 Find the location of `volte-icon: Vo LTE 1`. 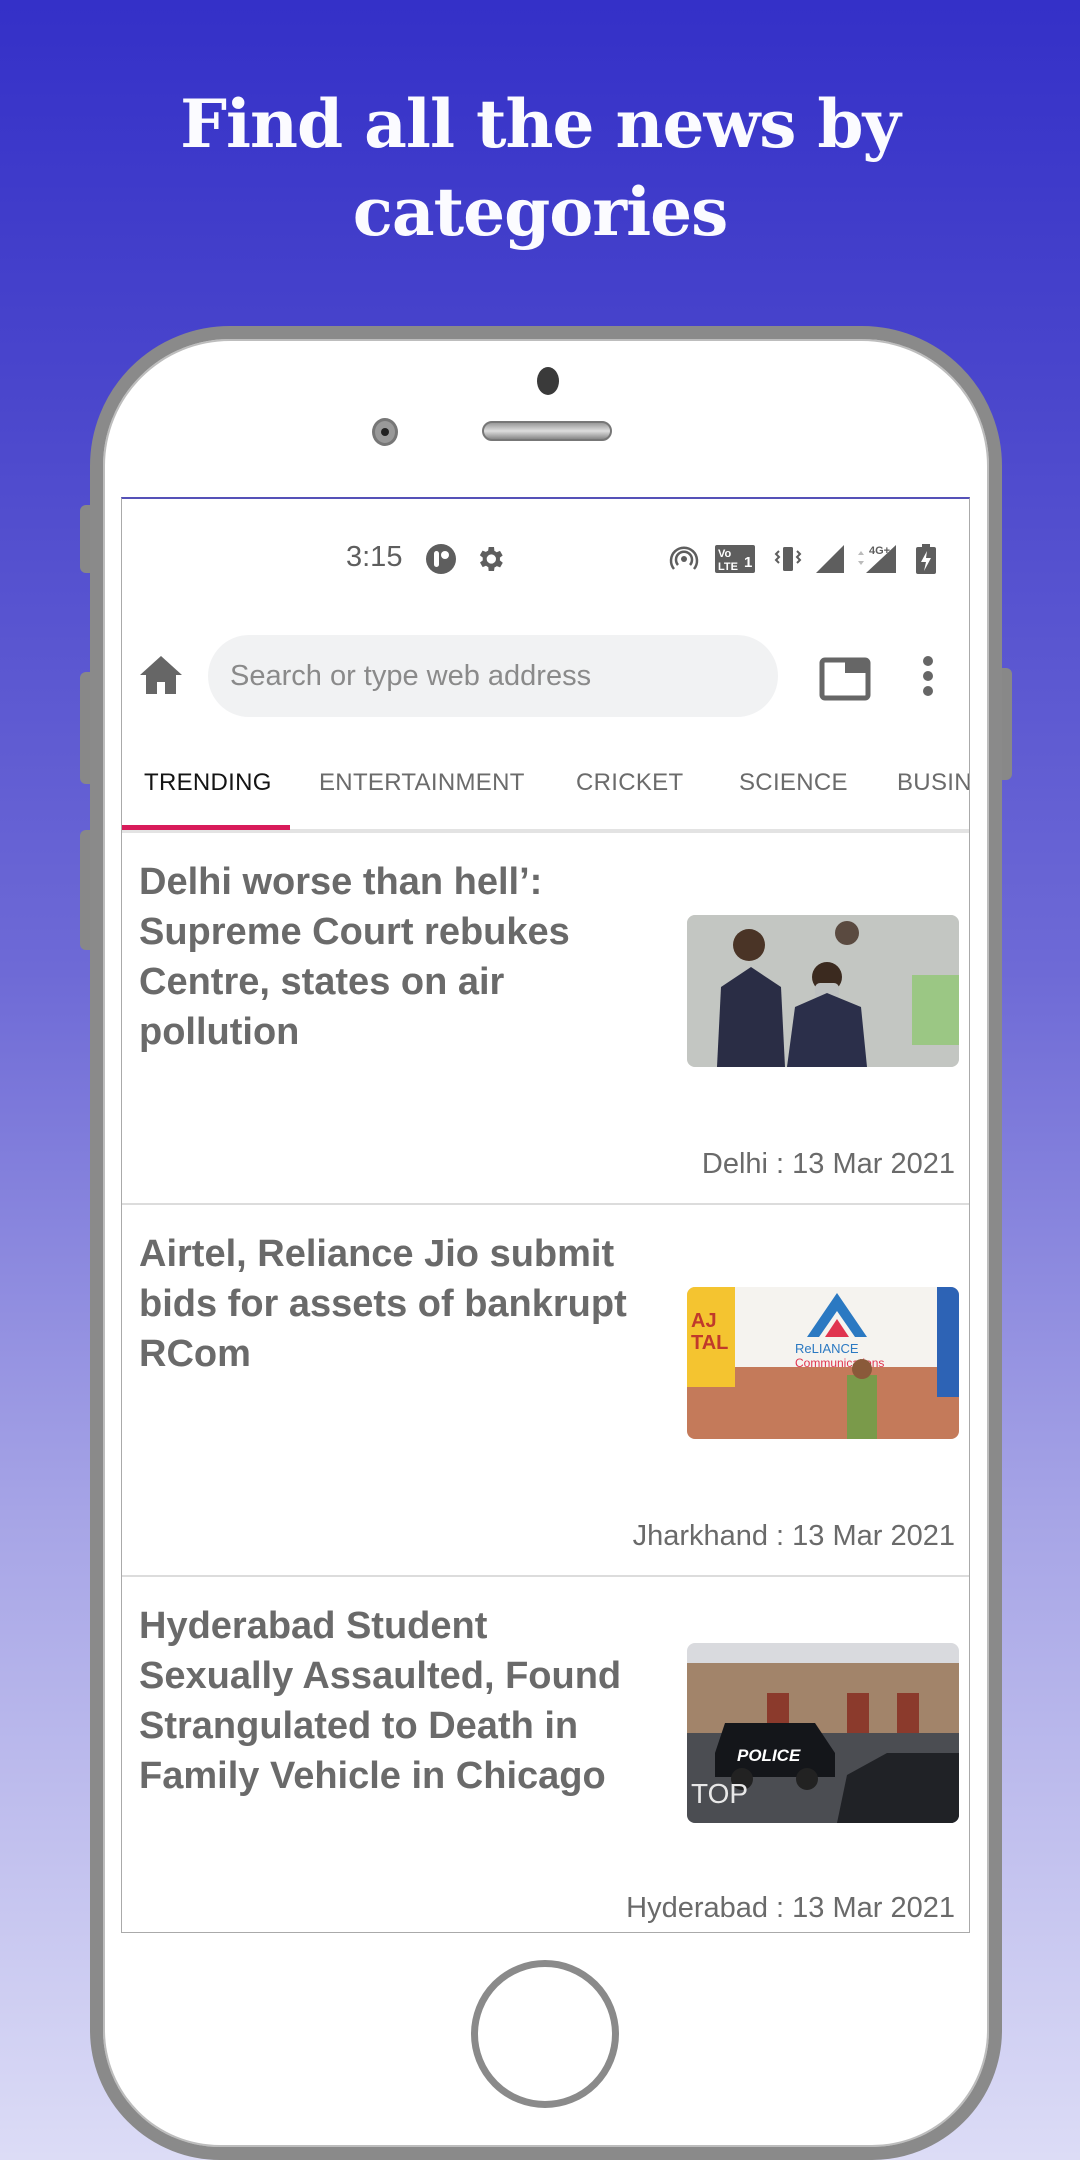

volte-icon: Vo LTE 1 is located at coordinates (735, 559).